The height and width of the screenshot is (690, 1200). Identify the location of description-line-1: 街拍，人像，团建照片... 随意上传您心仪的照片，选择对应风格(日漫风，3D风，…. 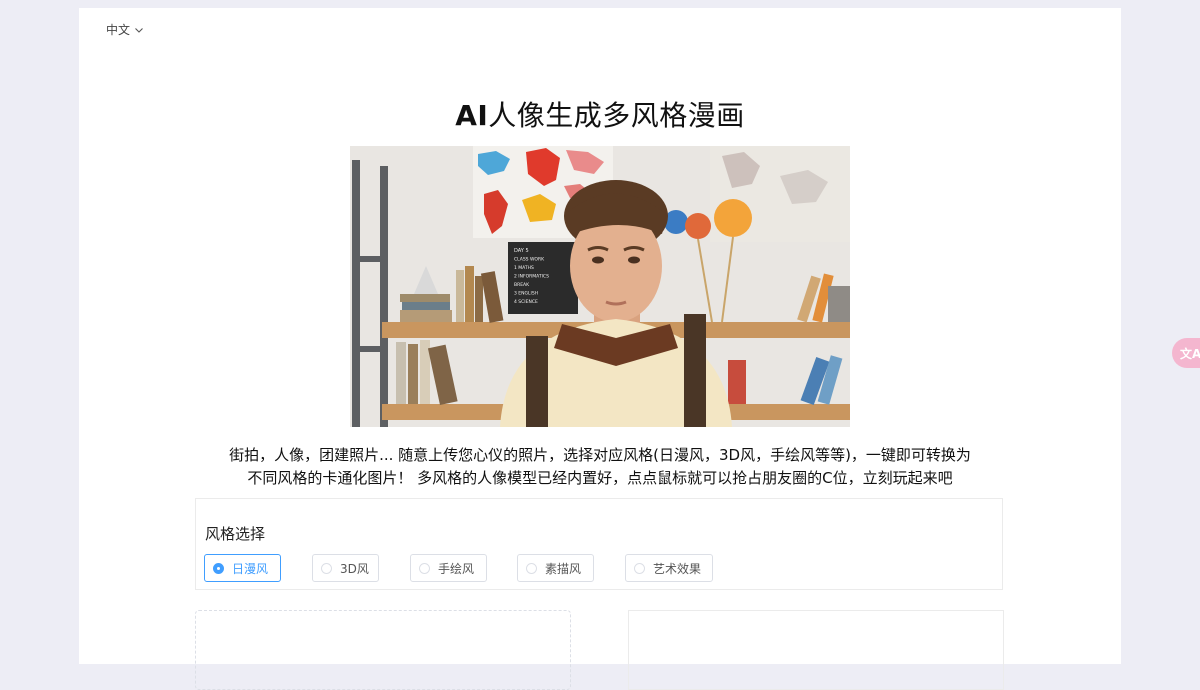
(600, 455).